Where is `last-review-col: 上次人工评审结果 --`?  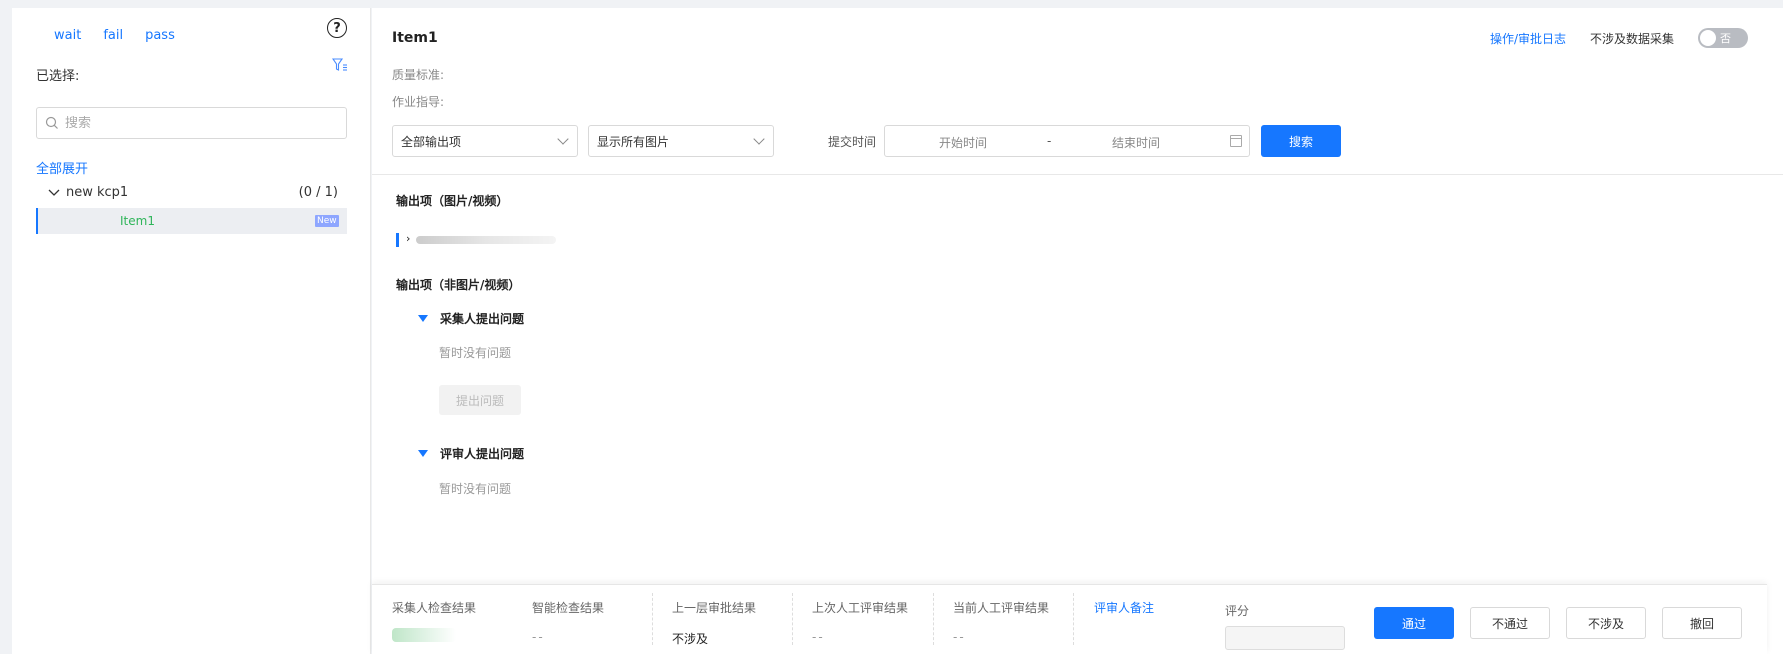 last-review-col: 上次人工评审结果 -- is located at coordinates (860, 621).